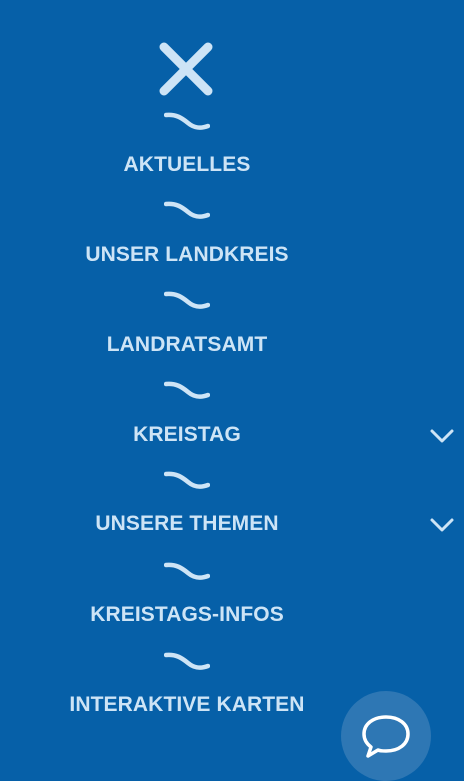 This screenshot has width=464, height=781. What do you see at coordinates (187, 615) in the screenshot?
I see `nav-item-kreistags-infos: KREISTAGS-INFOS` at bounding box center [187, 615].